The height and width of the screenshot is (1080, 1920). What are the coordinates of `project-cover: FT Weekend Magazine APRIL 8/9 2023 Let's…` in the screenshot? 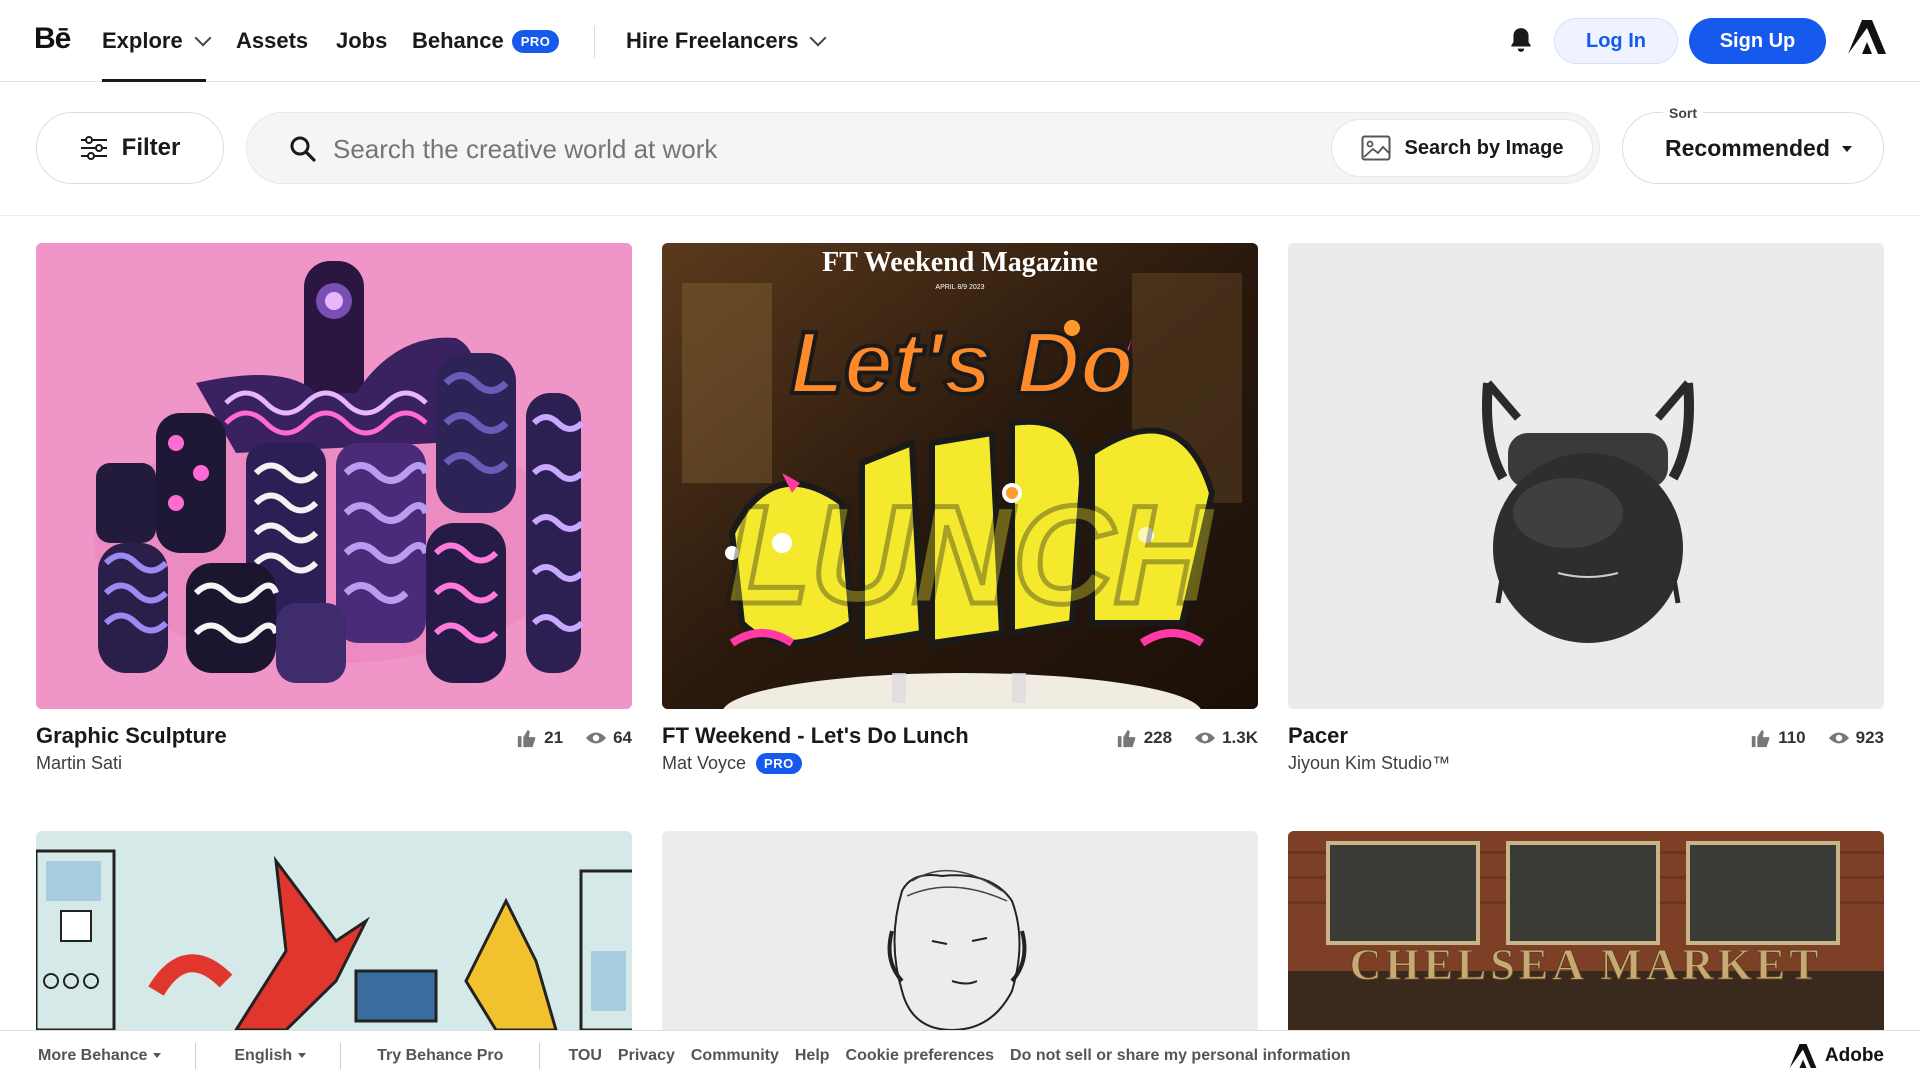 It's located at (960, 476).